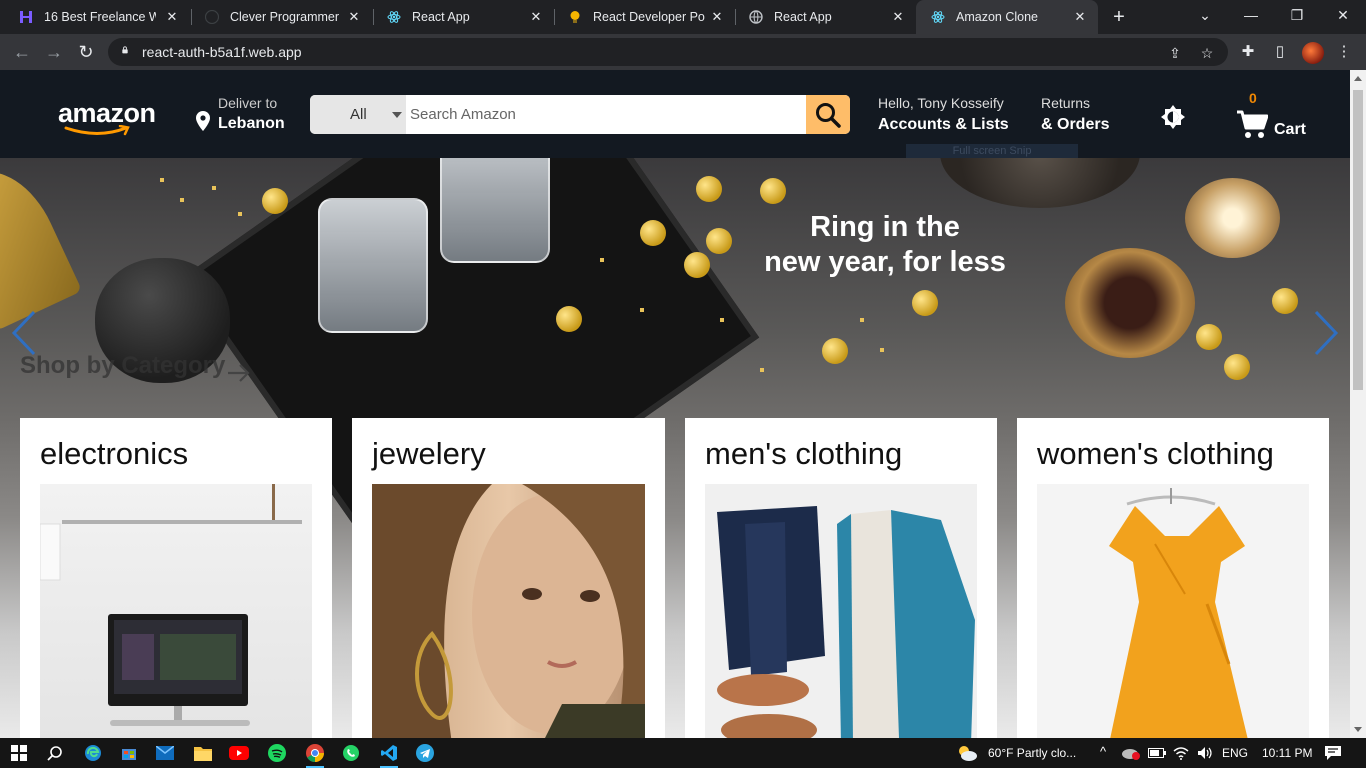 The image size is (1366, 768). Describe the element at coordinates (1297, 15) in the screenshot. I see `restore-button: ❐` at that location.